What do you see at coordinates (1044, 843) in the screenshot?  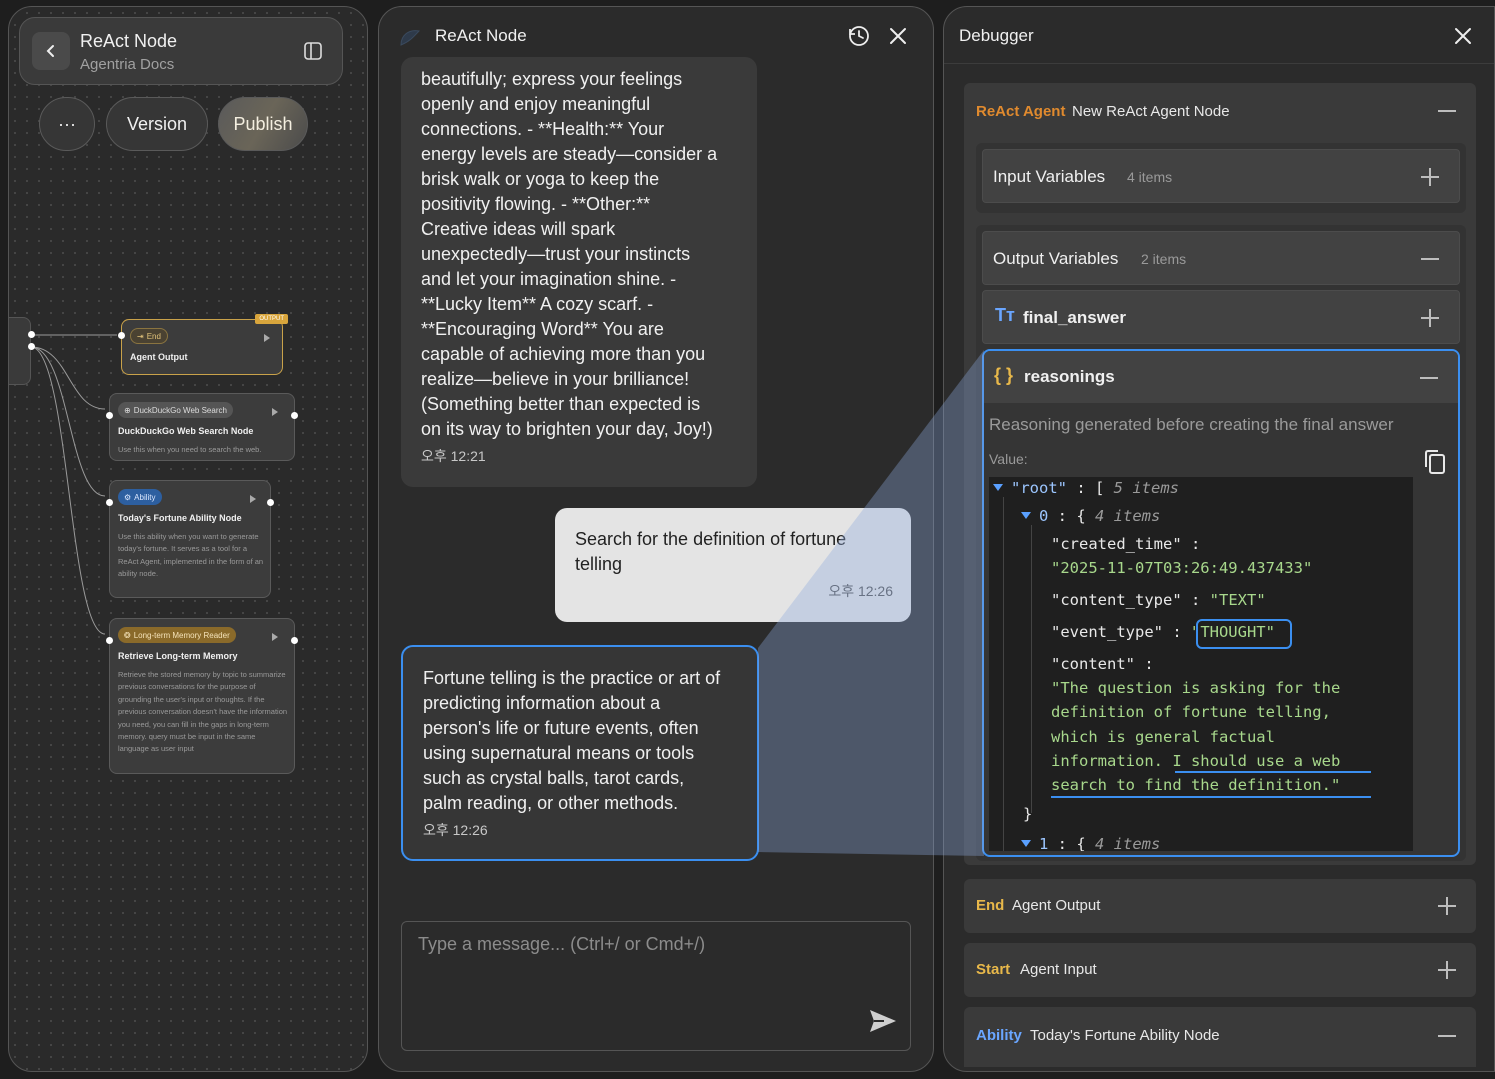 I see `json-key: 1` at bounding box center [1044, 843].